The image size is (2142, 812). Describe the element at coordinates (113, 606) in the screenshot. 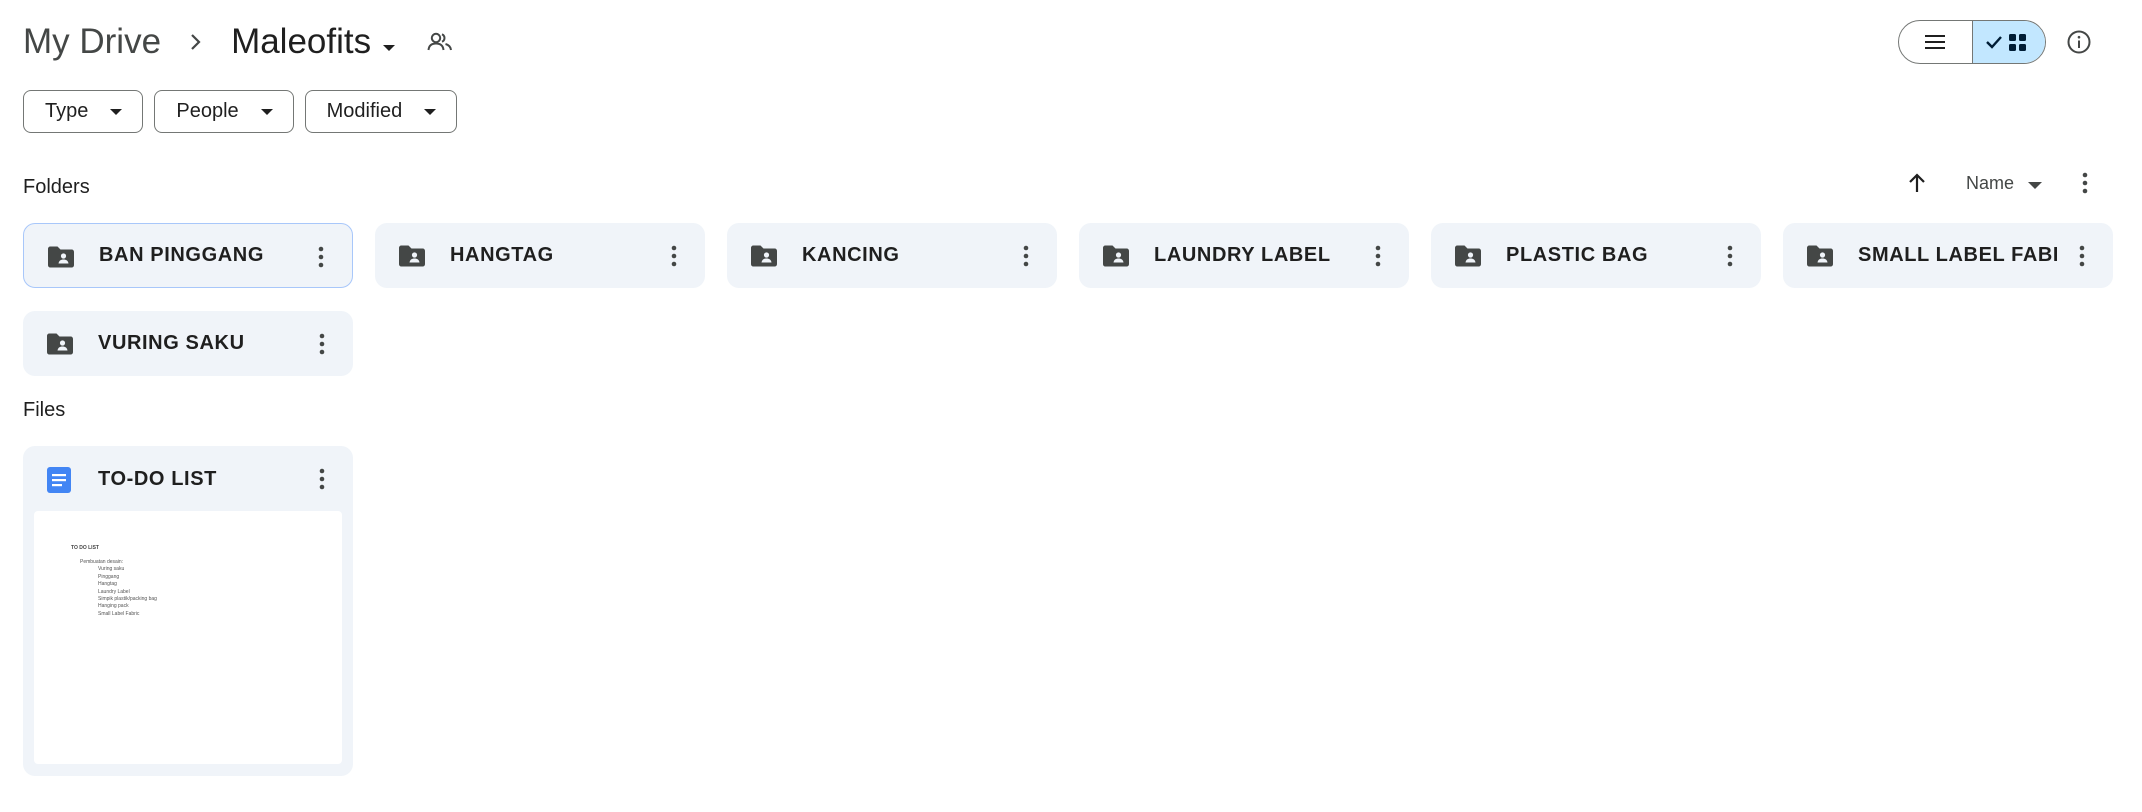

I see `preview-line: Hanging pack` at that location.